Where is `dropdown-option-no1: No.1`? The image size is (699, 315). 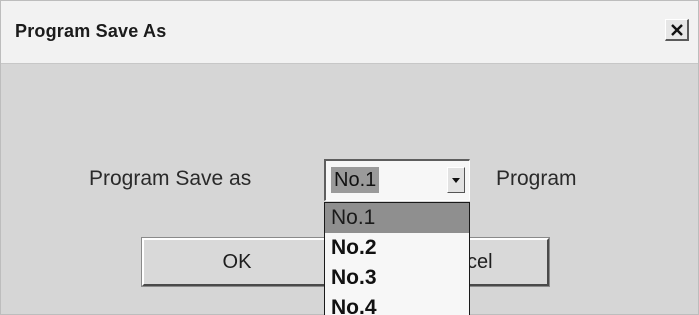 dropdown-option-no1: No.1 is located at coordinates (397, 218).